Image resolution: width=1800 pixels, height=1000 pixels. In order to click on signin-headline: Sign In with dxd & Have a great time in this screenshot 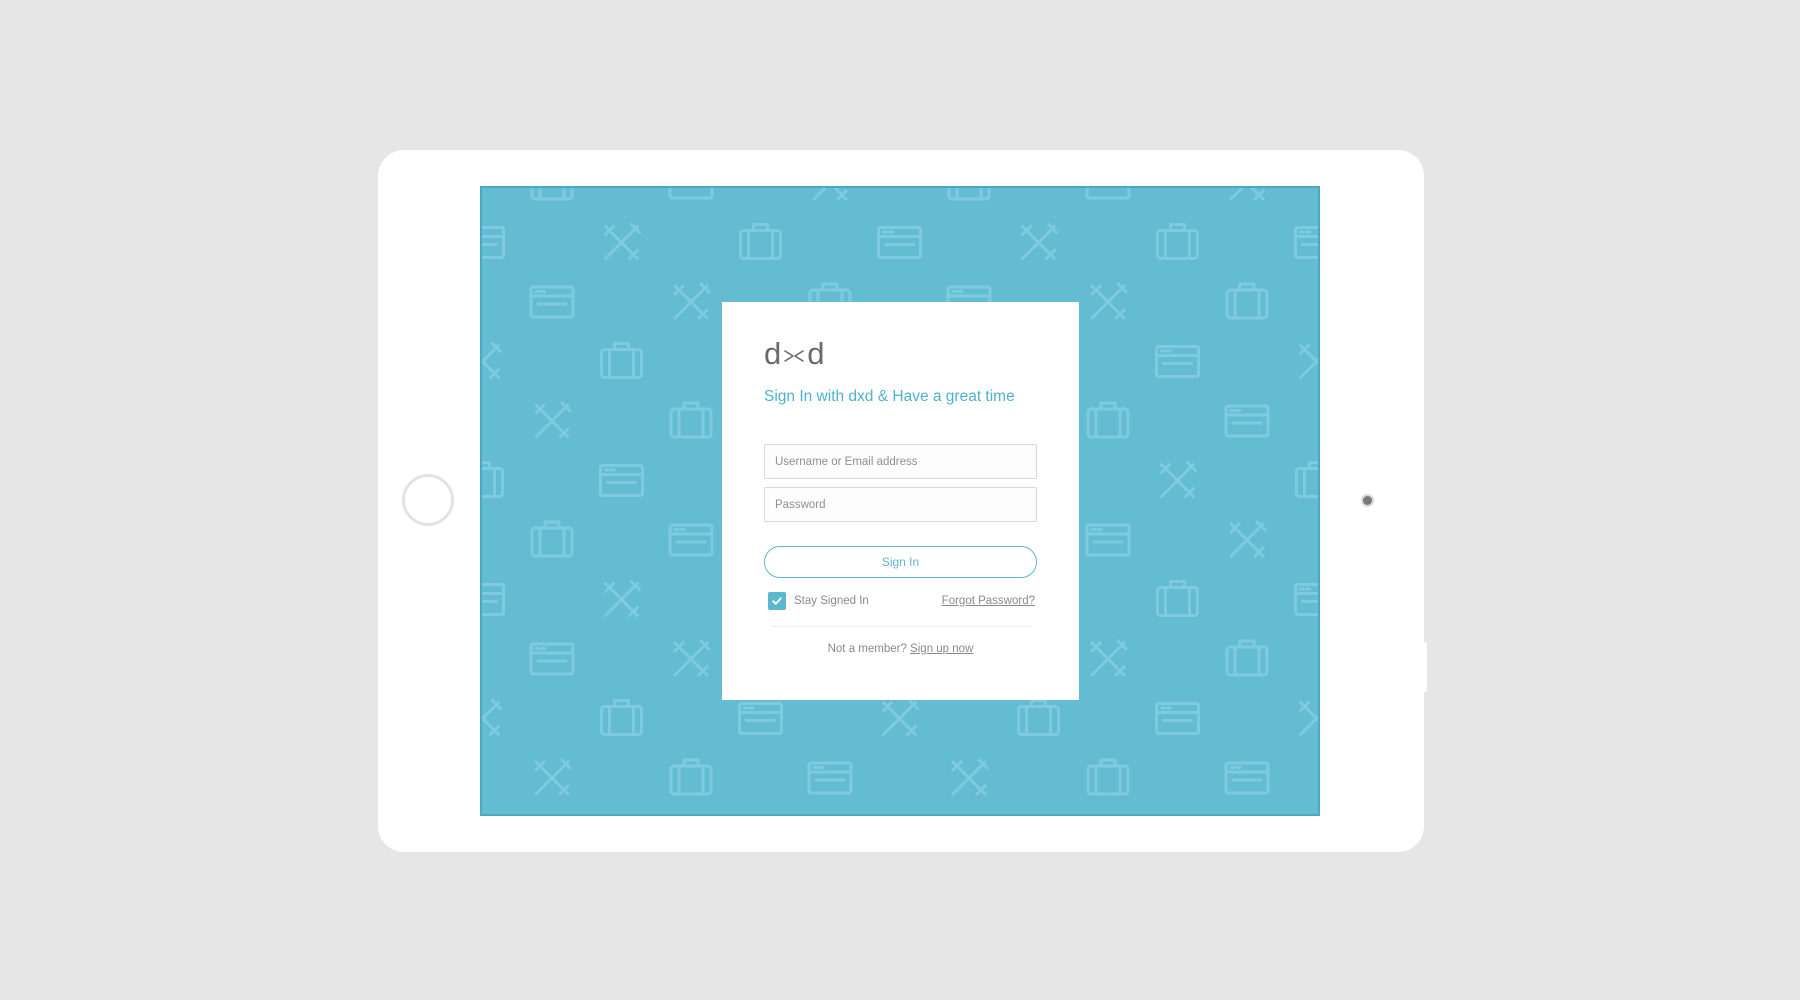, I will do `click(889, 396)`.